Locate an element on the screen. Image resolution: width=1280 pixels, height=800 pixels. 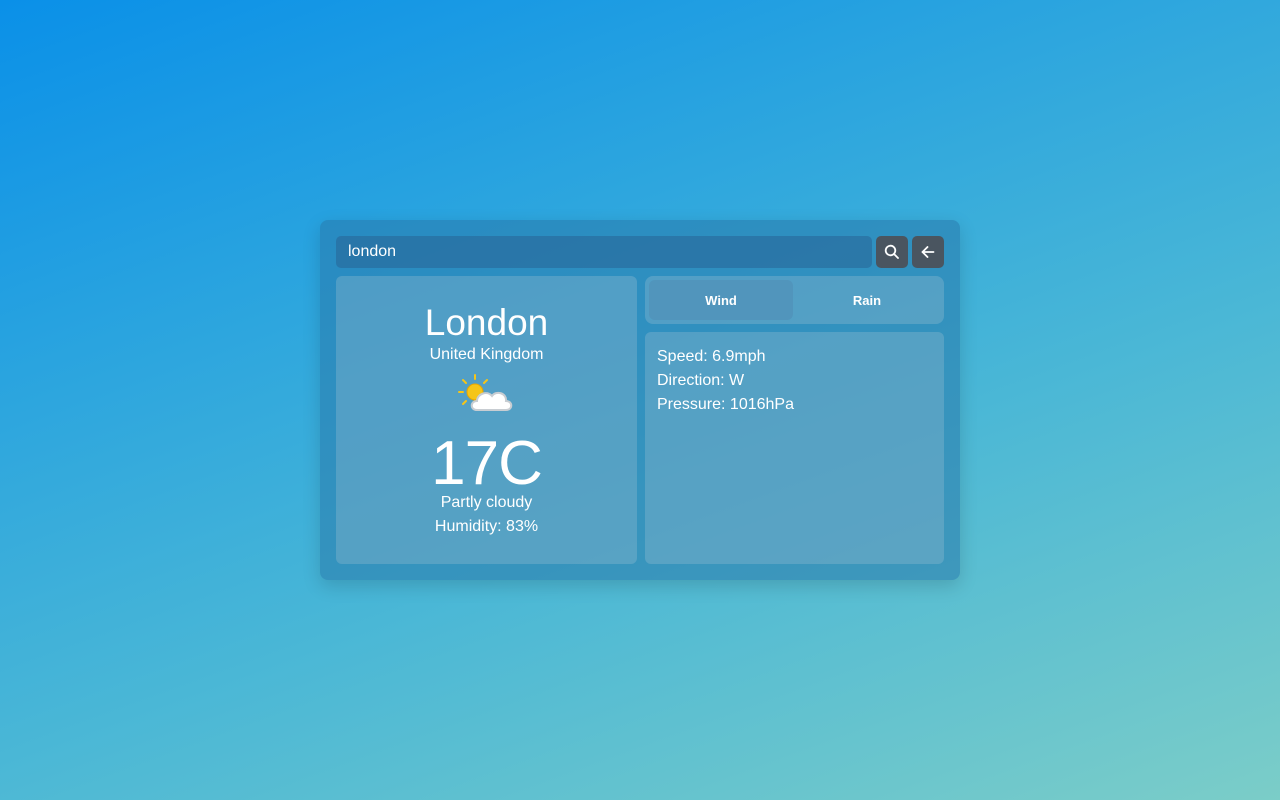
back-button is located at coordinates (928, 252).